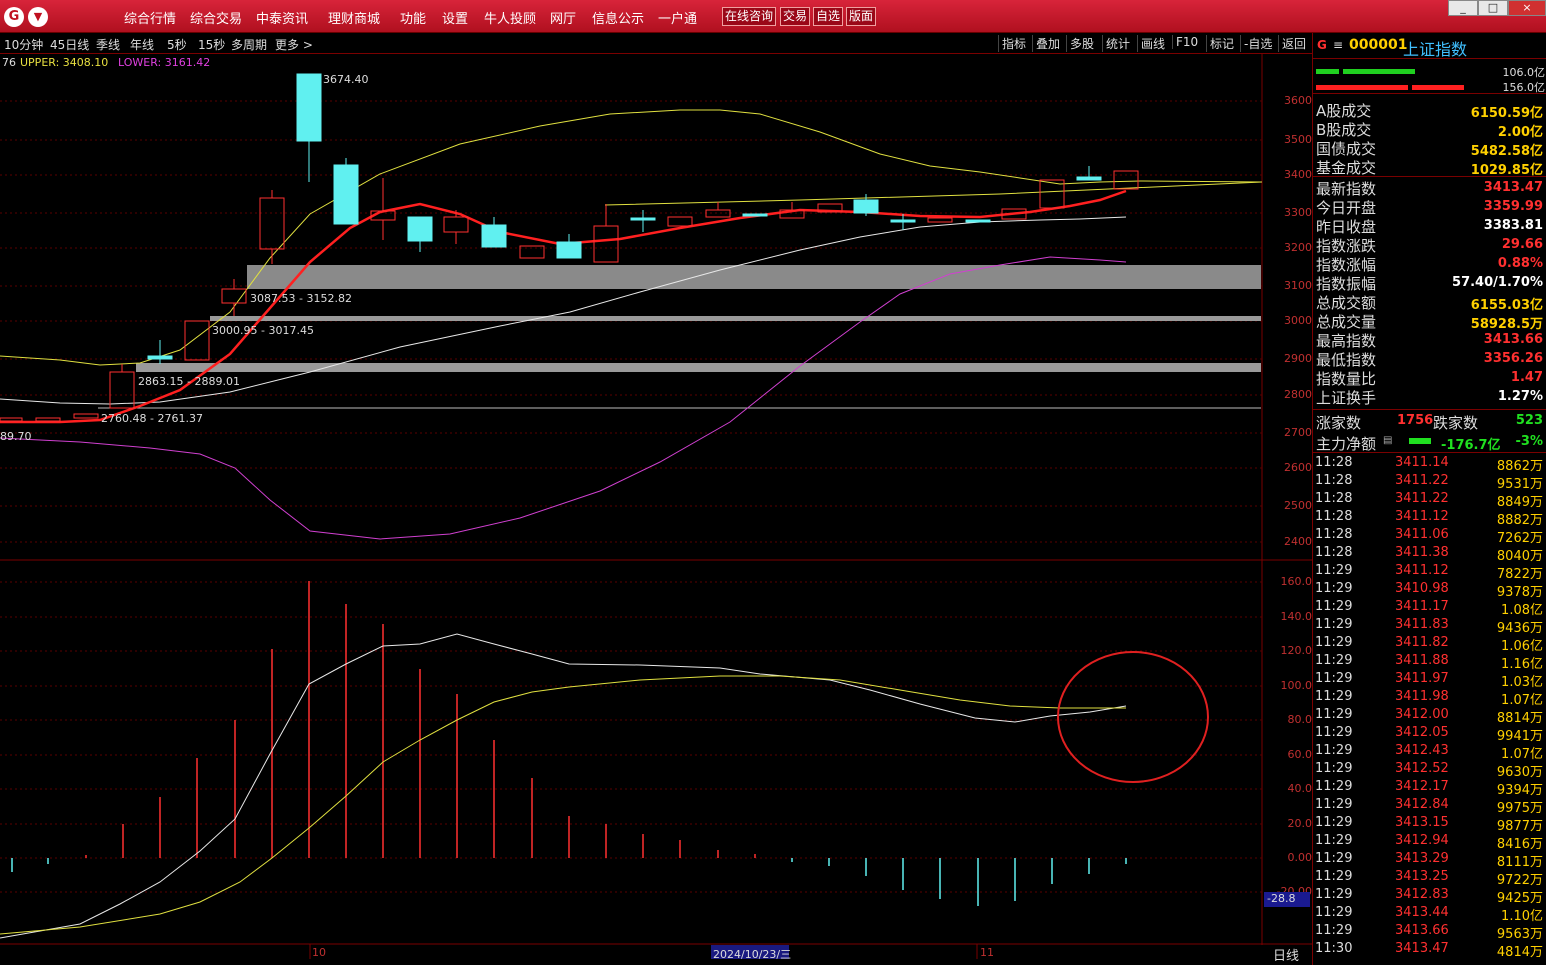 The width and height of the screenshot is (1546, 965). Describe the element at coordinates (249, 44) in the screenshot. I see `period-multi: 多周期` at that location.